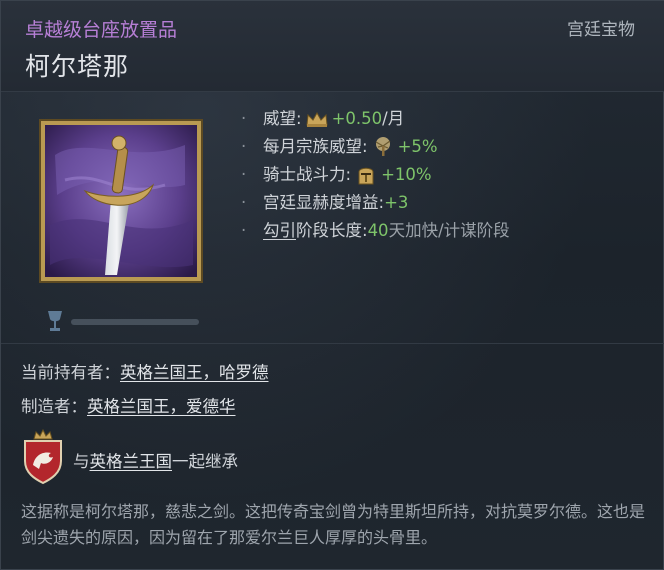 The width and height of the screenshot is (664, 570). I want to click on artifact-category: 宫廷宝物, so click(601, 30).